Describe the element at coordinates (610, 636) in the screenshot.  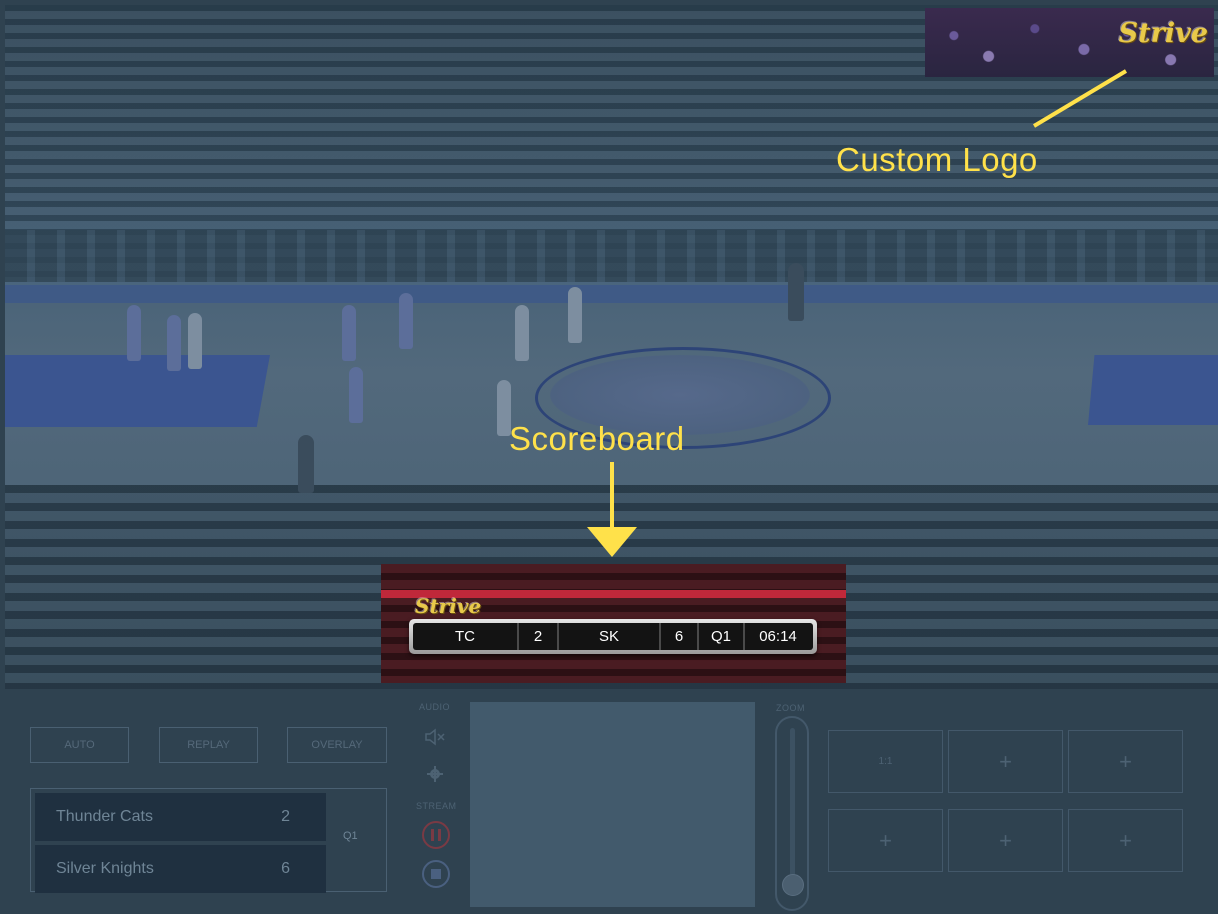
I see `scoreboard-team2: SK` at that location.